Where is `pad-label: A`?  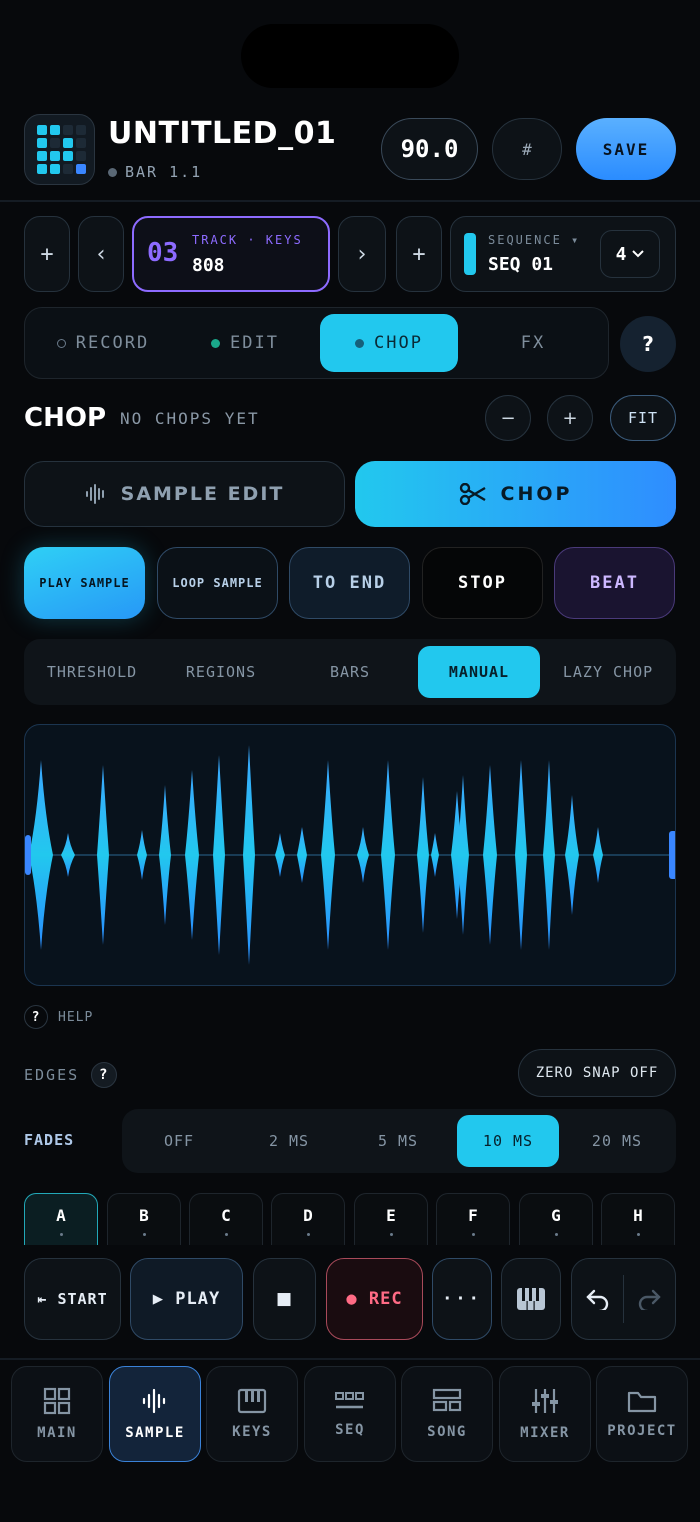
pad-label: A is located at coordinates (61, 1215).